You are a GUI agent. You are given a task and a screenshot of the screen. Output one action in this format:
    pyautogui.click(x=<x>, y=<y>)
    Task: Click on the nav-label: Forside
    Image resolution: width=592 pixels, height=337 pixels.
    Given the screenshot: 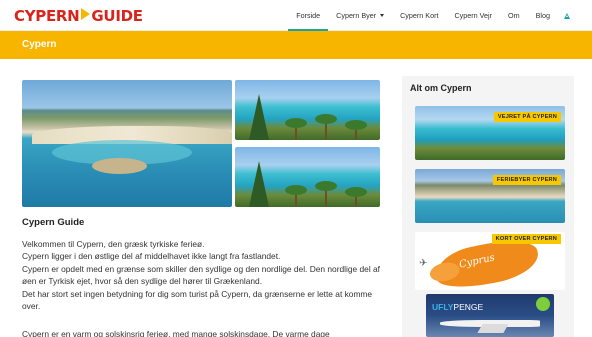 What is the action you would take?
    pyautogui.click(x=308, y=15)
    